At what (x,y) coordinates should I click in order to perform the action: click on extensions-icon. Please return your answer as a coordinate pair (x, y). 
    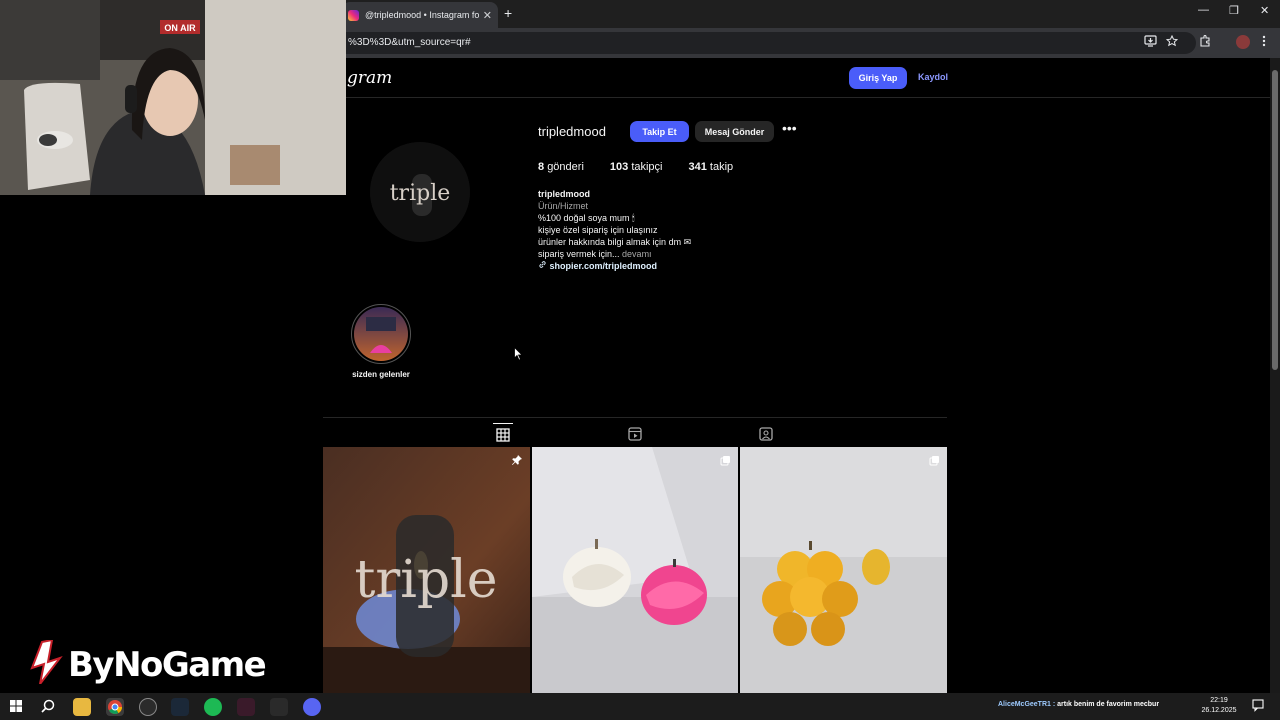
    Looking at the image, I should click on (1205, 42).